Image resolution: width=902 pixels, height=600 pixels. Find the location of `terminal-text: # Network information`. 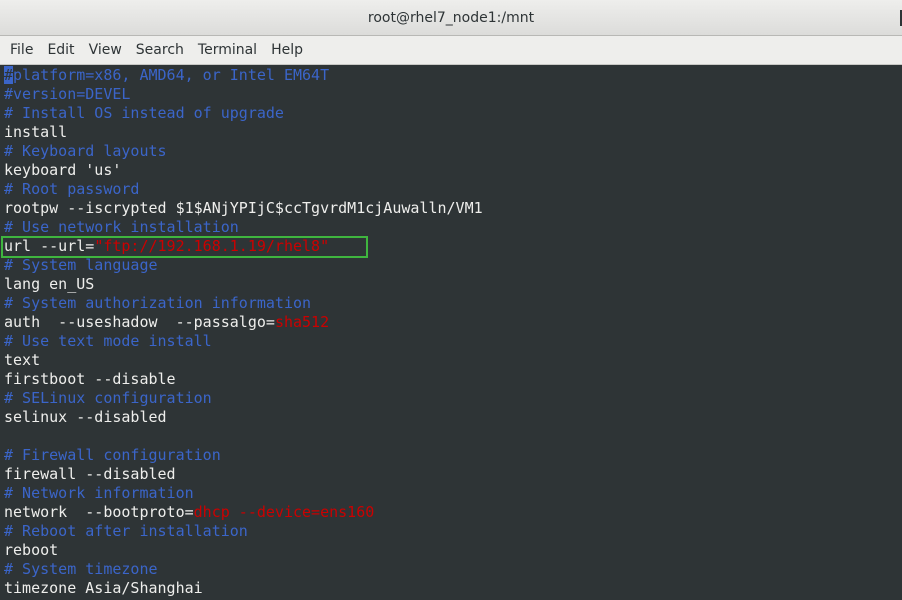

terminal-text: # Network information is located at coordinates (99, 493).